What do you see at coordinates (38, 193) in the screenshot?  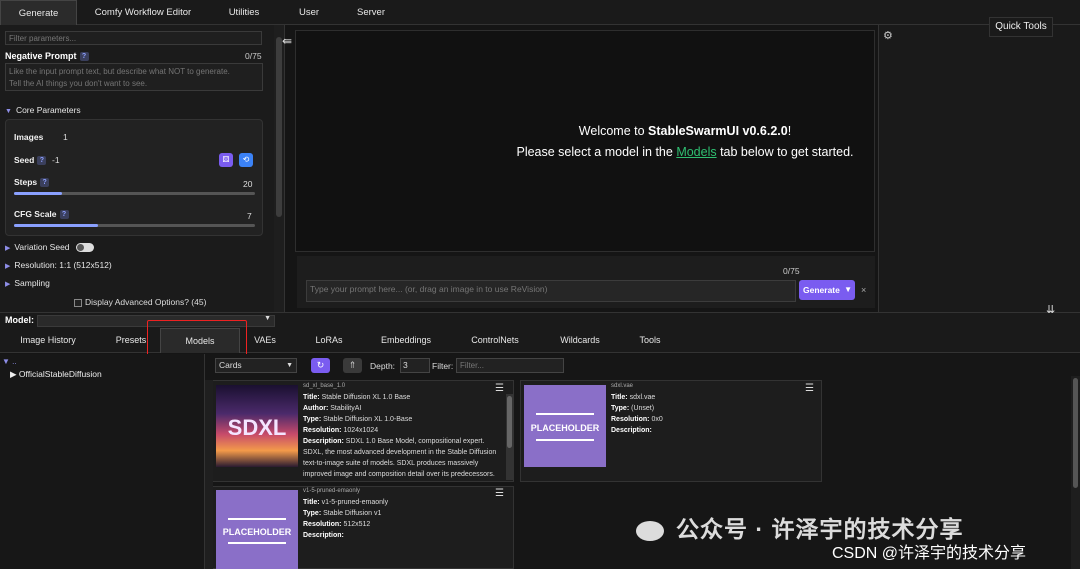 I see `steps-slider-fill` at bounding box center [38, 193].